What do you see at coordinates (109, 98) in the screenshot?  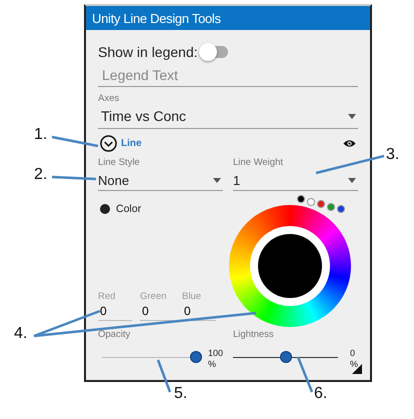 I see `axes-label: Axes` at bounding box center [109, 98].